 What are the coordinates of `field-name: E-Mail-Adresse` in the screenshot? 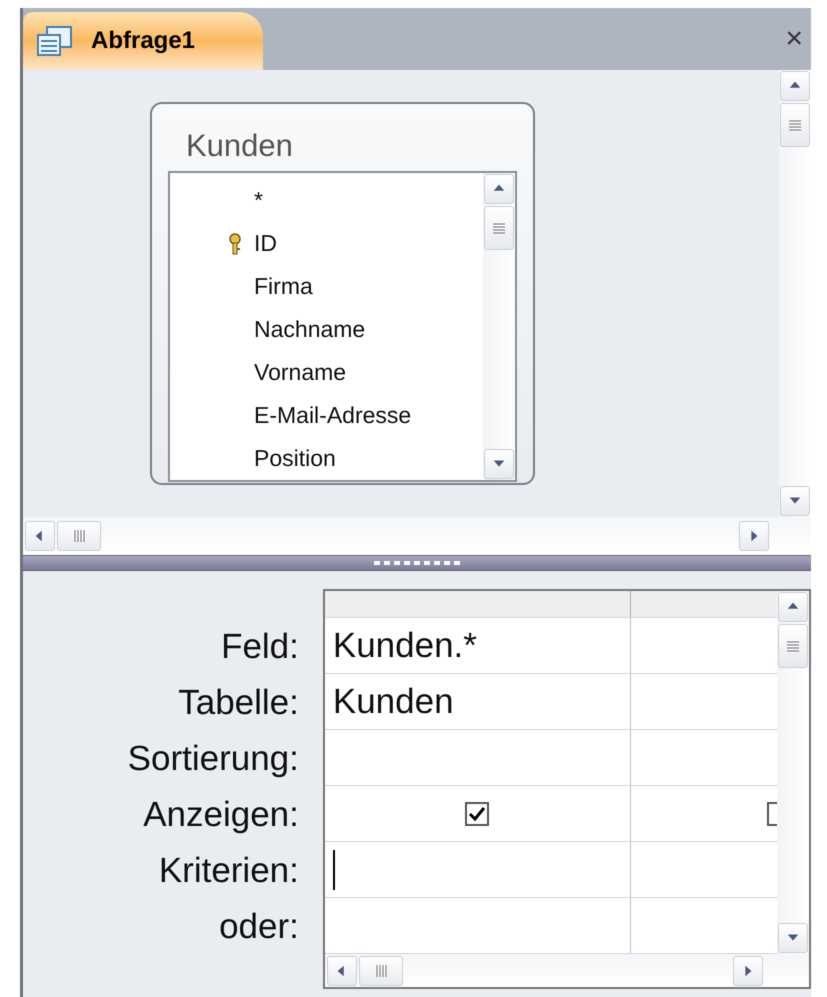 It's located at (333, 415).